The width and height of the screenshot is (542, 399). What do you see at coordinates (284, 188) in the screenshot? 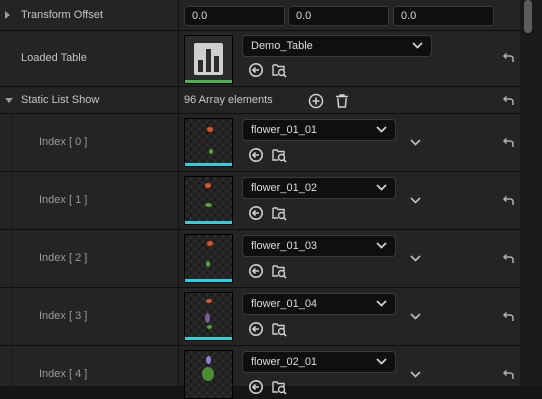
I see `item-value: flower_01_02` at bounding box center [284, 188].